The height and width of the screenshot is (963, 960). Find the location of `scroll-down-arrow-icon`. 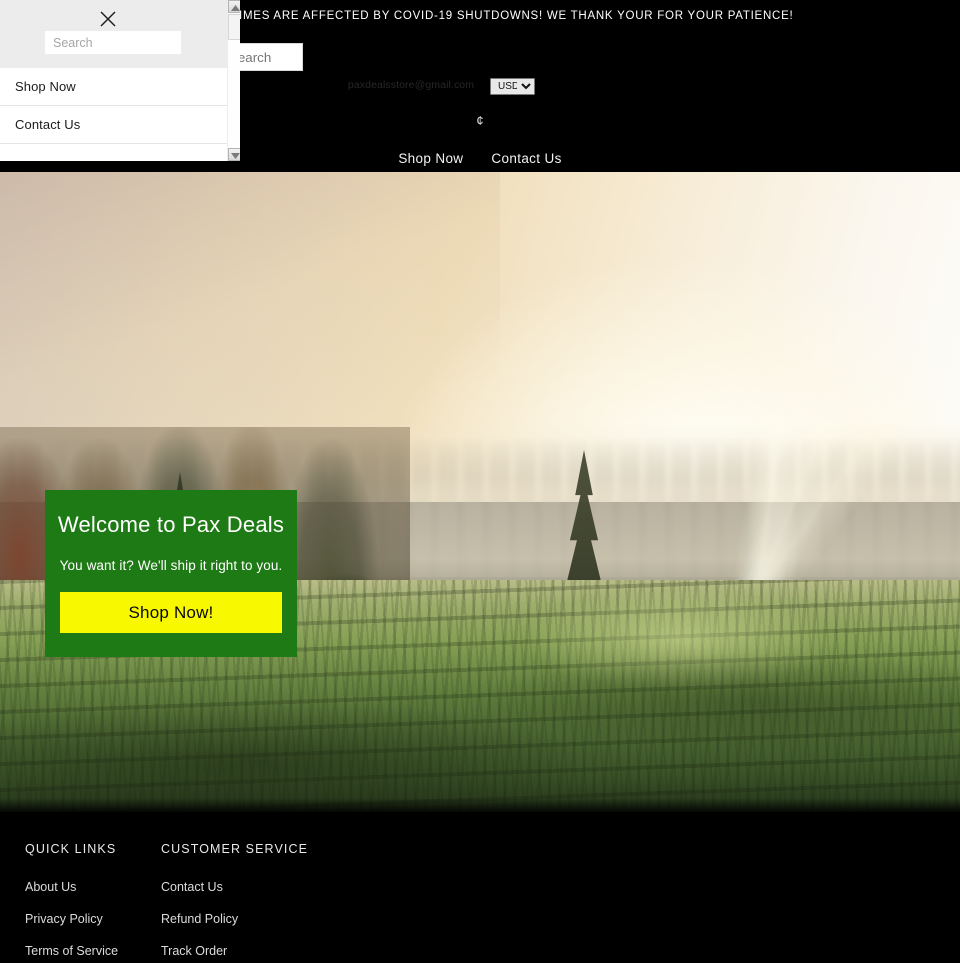

scroll-down-arrow-icon is located at coordinates (234, 154).